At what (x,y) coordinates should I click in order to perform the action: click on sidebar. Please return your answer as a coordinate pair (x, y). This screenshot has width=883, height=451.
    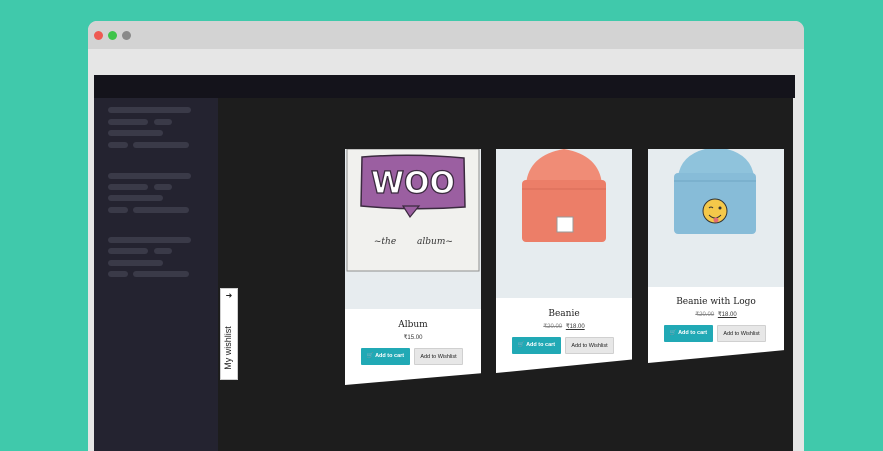
    Looking at the image, I should click on (156, 274).